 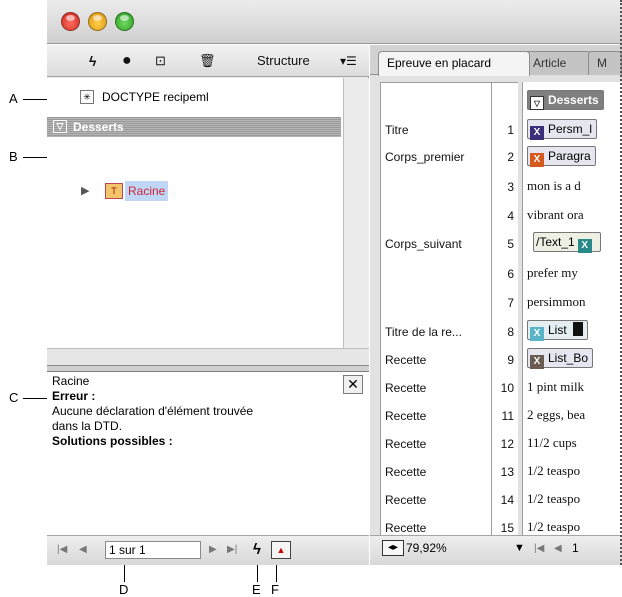 I want to click on list-body-tag: X List_Bo, so click(x=560, y=358).